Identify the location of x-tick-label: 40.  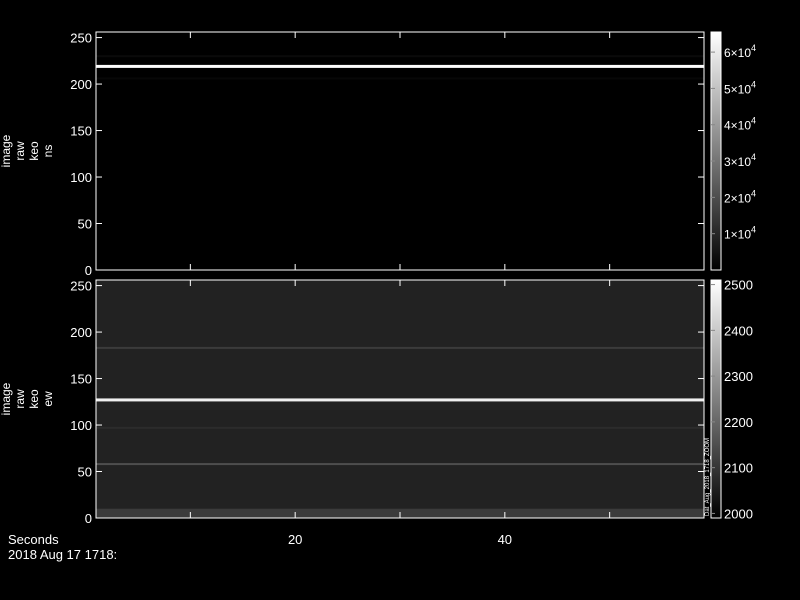
(505, 539).